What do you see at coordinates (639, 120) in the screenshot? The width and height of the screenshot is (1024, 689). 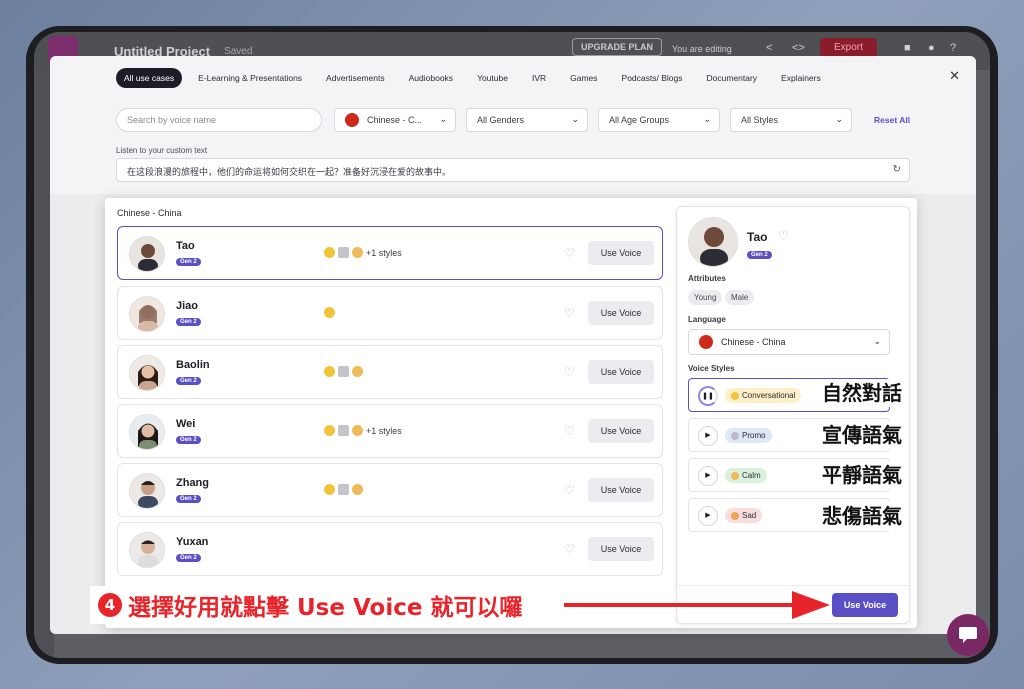 I see `age-select-value: All Age Groups` at bounding box center [639, 120].